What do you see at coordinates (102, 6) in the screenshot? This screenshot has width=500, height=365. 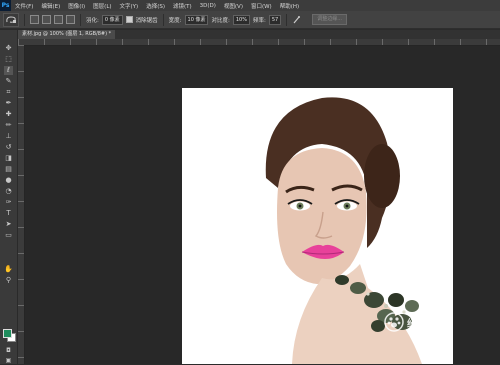 I see `menu-layer: 图层(L)` at bounding box center [102, 6].